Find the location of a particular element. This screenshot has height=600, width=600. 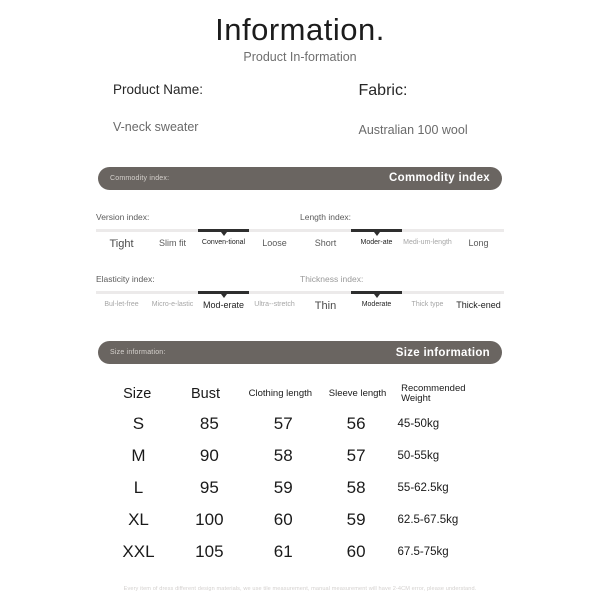

cell-recommended-weight: 45-50kg is located at coordinates (418, 424).